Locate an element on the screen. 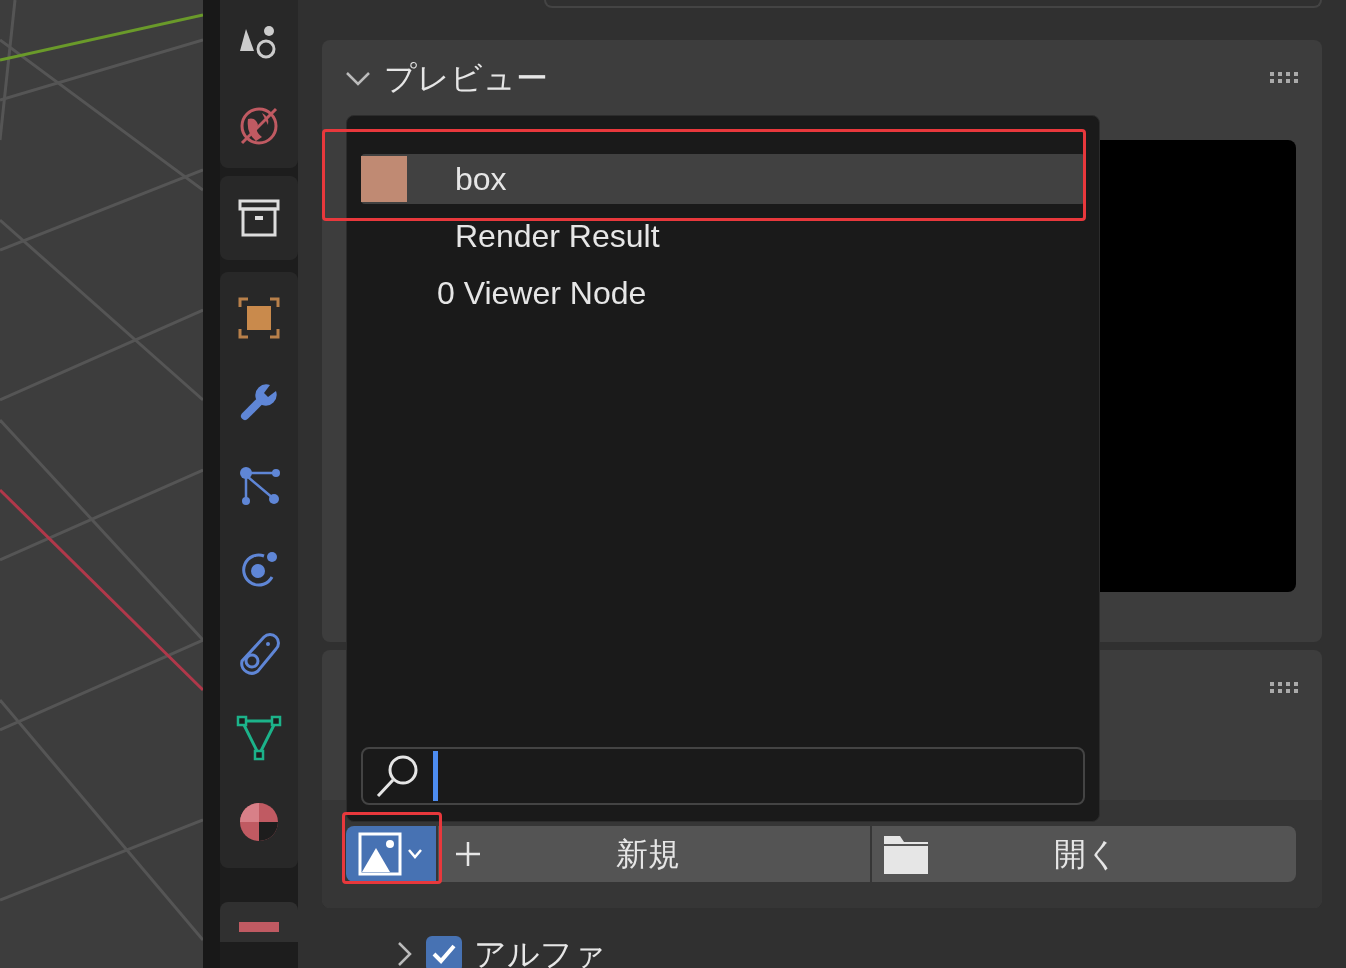  checkbox is located at coordinates (444, 952).